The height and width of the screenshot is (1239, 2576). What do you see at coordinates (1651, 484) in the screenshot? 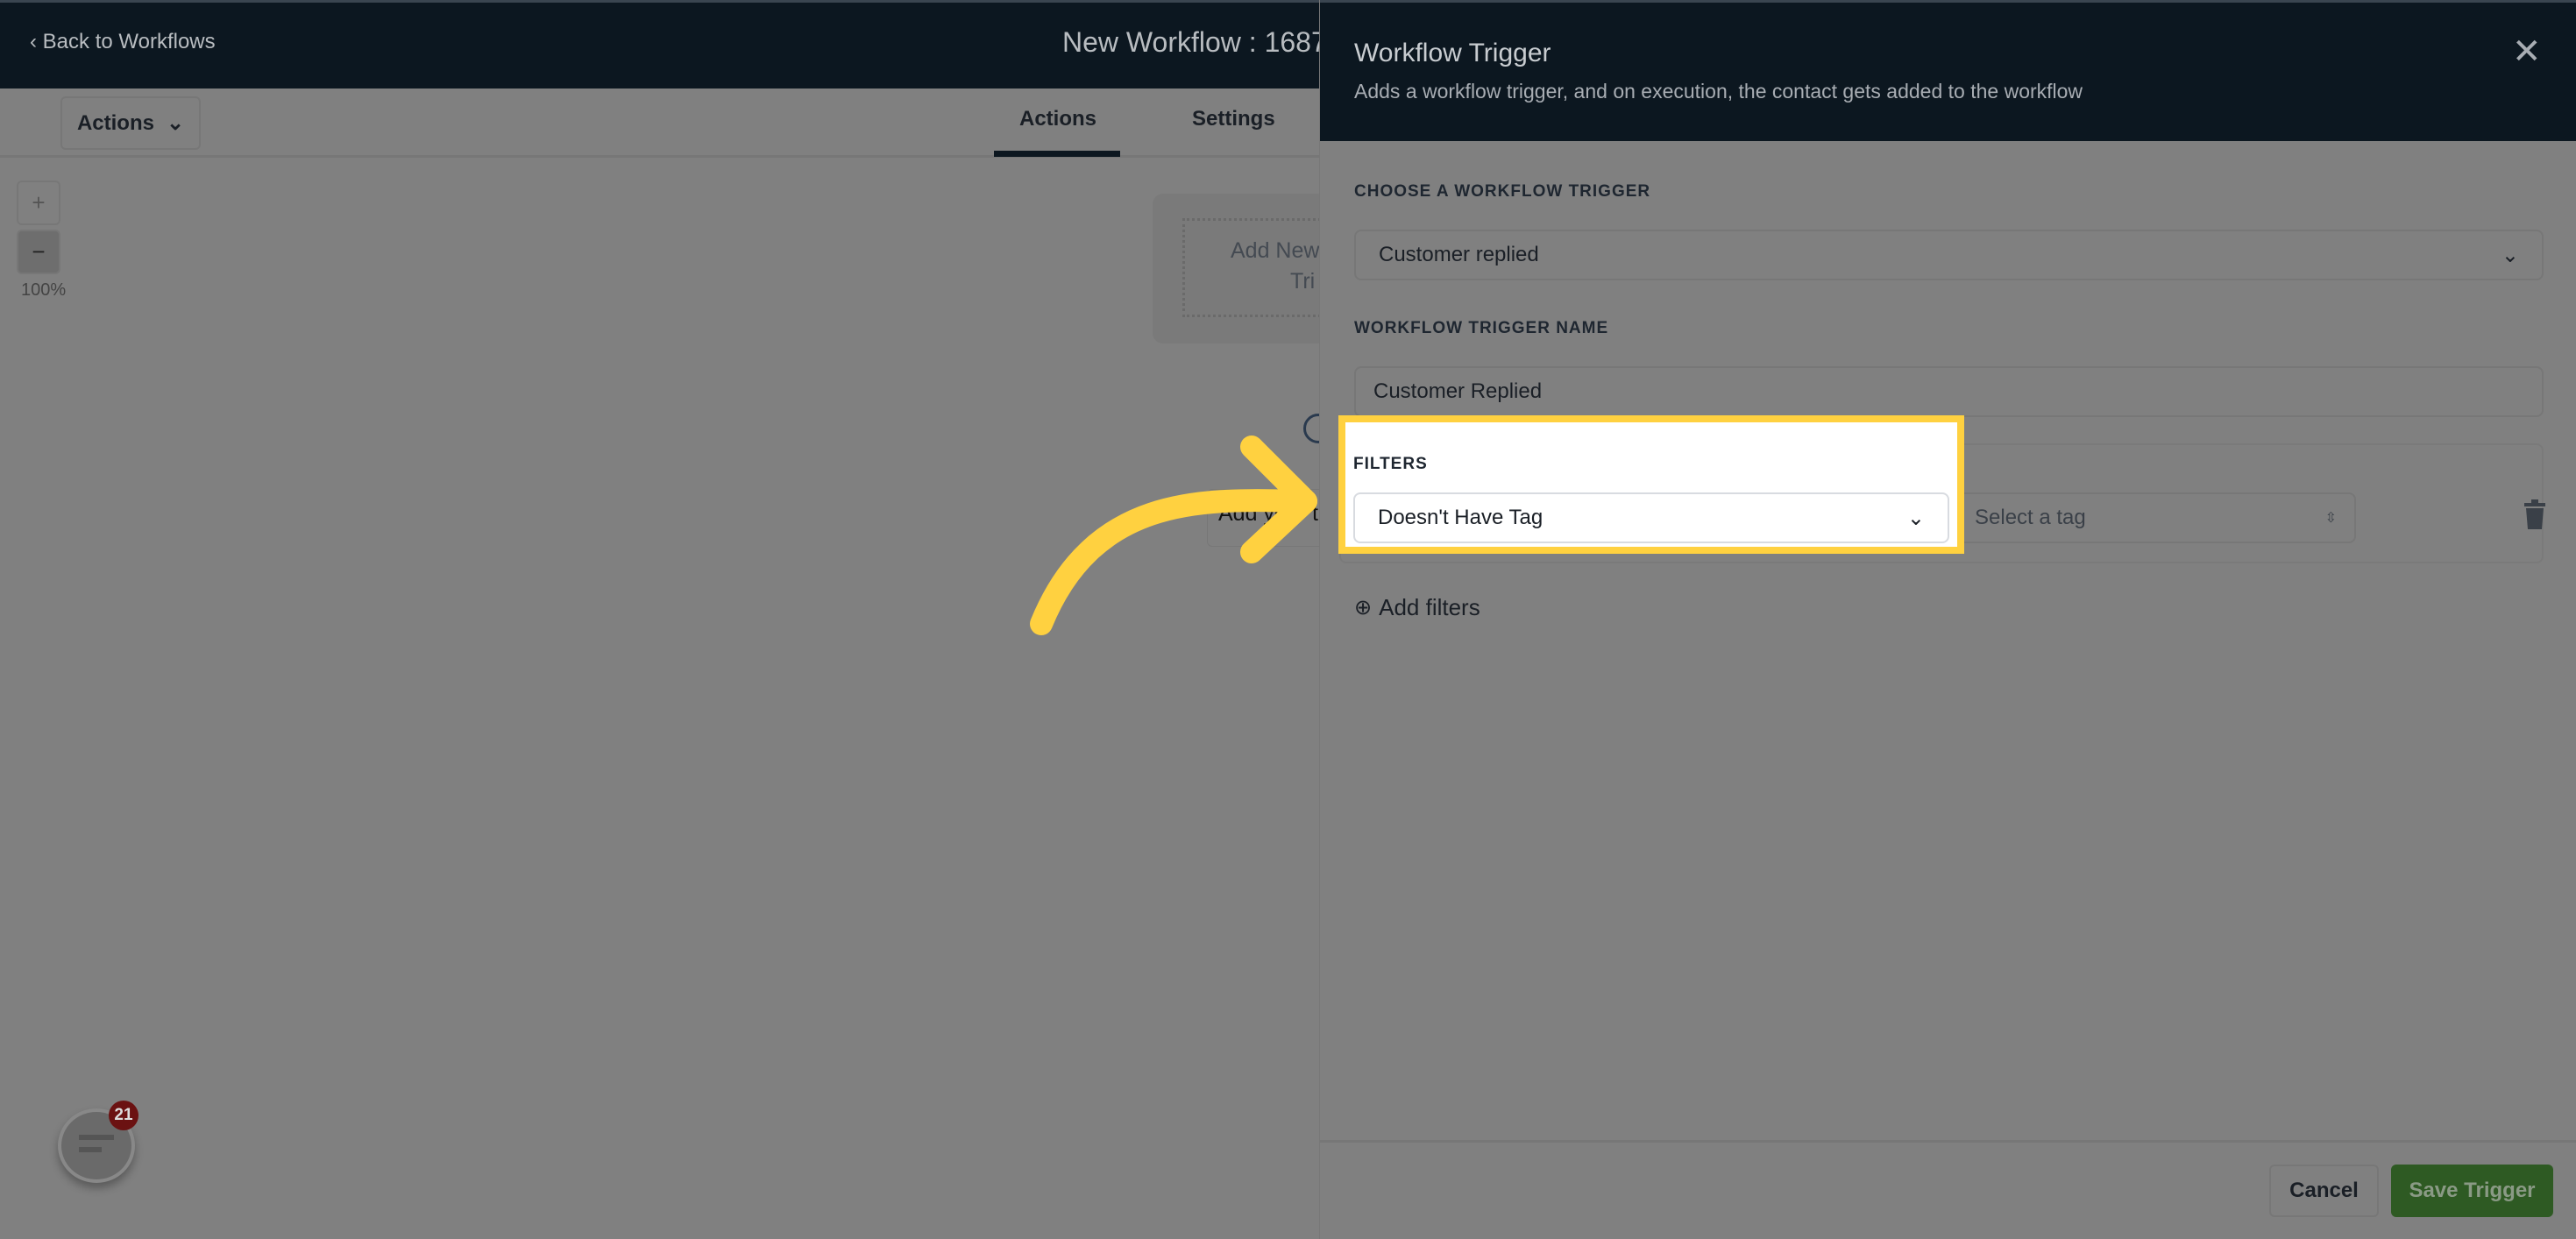
I see `filters-highlight: FILTERS Doesn't Have Tag ⌄` at bounding box center [1651, 484].